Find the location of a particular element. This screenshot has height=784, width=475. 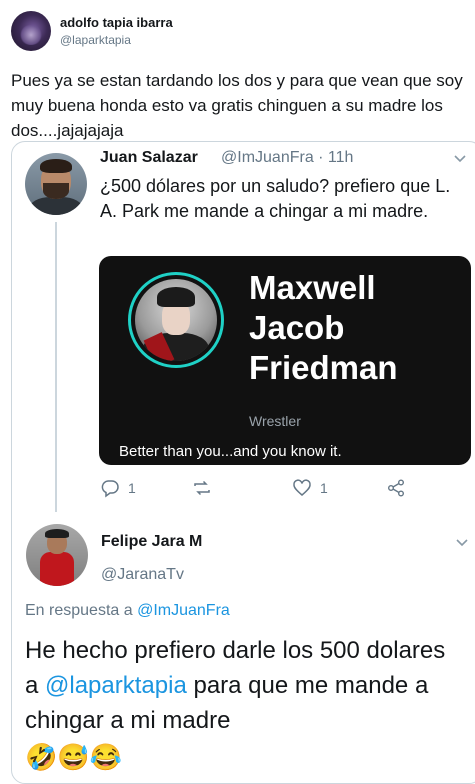

reply-author-avatar is located at coordinates (57, 555).